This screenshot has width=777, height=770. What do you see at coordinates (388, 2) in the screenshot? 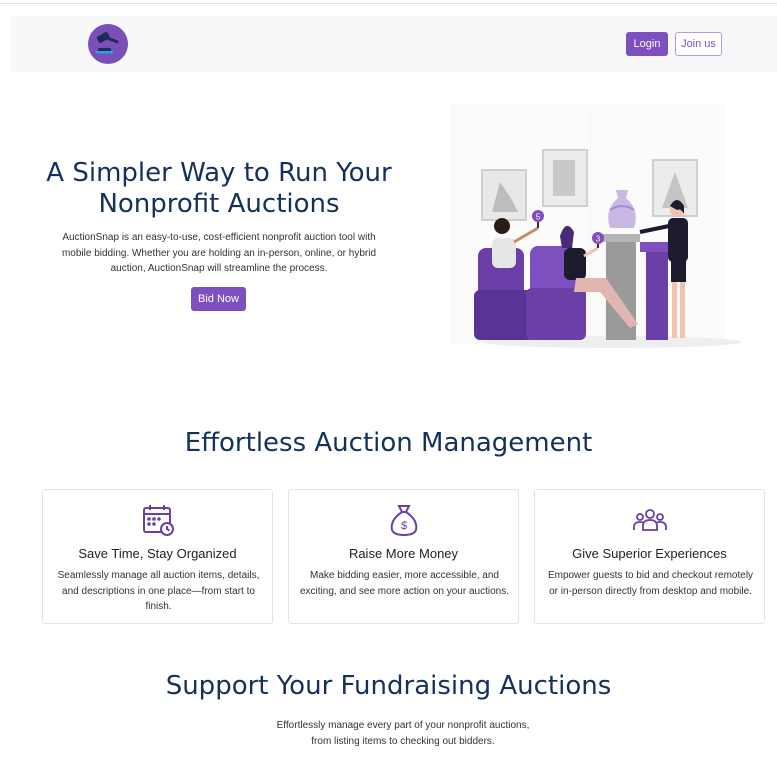
I see `browser-top-edge` at bounding box center [388, 2].